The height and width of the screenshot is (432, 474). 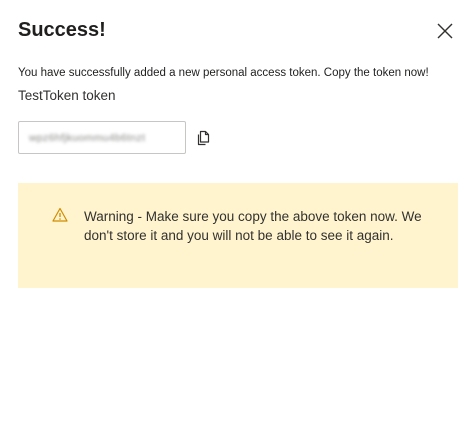 I want to click on token-value-field: wpz6hfjkuommu4b6tnzt, so click(x=102, y=137).